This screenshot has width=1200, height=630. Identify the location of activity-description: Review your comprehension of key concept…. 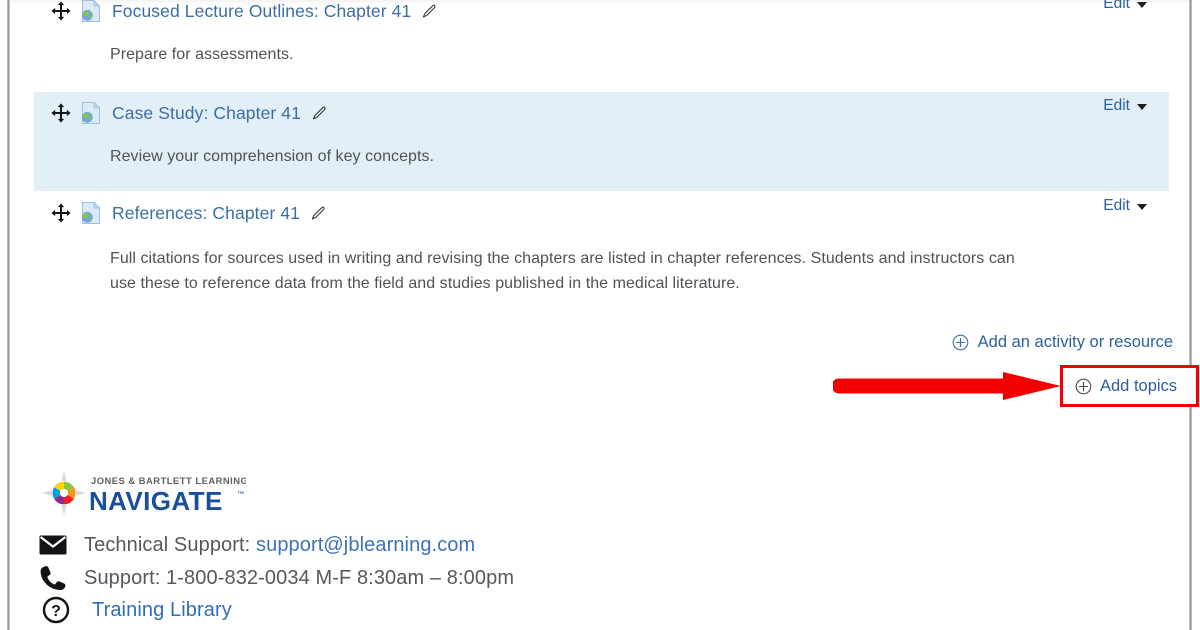
(272, 156).